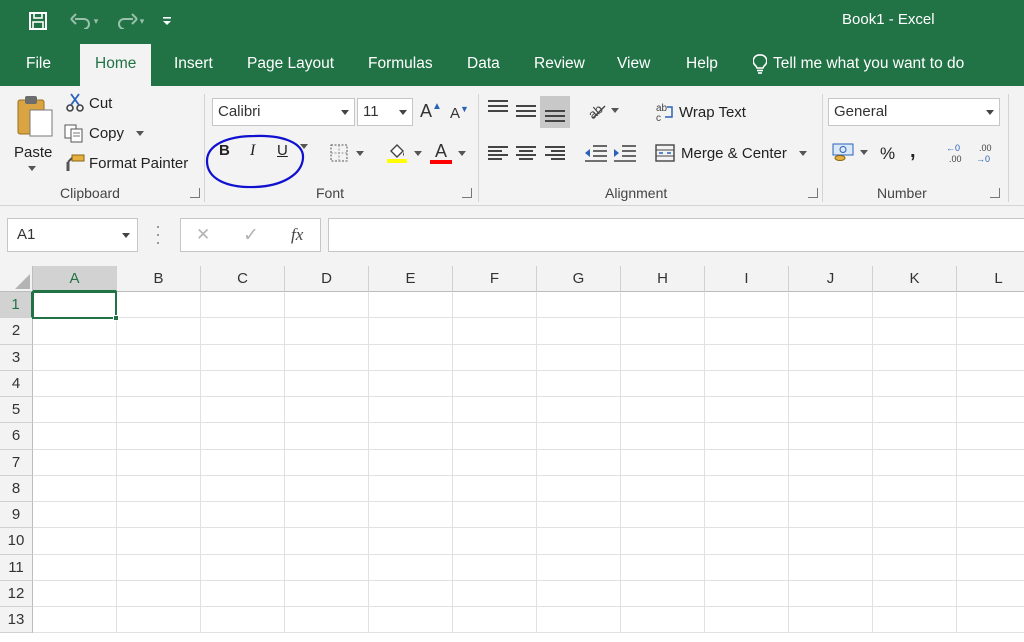  What do you see at coordinates (990, 620) in the screenshot?
I see `cell-l13` at bounding box center [990, 620].